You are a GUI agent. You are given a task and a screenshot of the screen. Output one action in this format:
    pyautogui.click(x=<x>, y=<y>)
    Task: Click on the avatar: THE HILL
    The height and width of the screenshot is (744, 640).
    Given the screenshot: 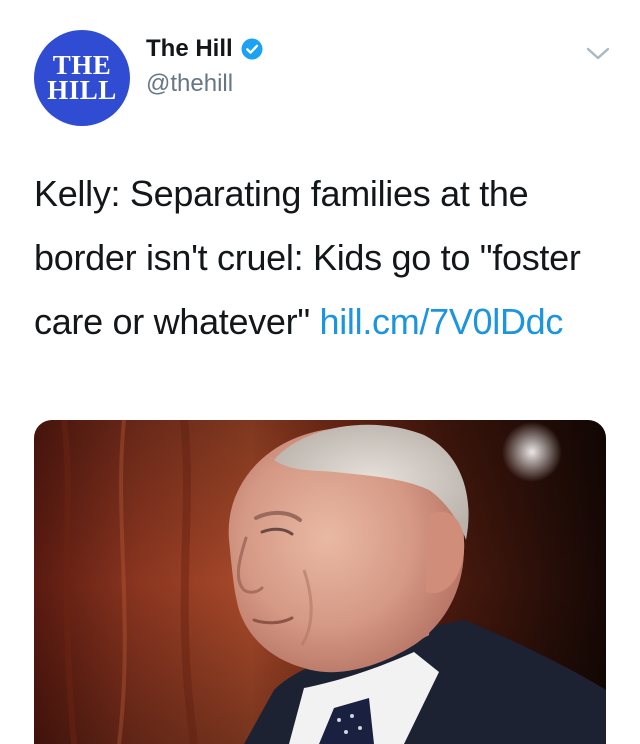 What is the action you would take?
    pyautogui.click(x=82, y=78)
    